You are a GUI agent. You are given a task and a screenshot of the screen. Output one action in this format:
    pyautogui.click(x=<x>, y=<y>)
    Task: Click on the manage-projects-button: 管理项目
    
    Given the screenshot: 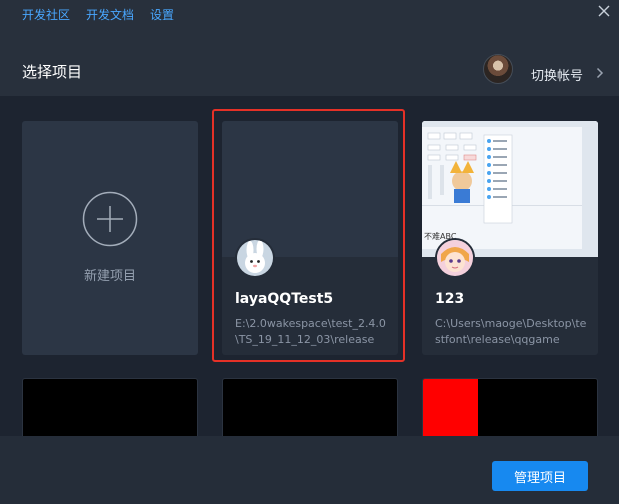 What is the action you would take?
    pyautogui.click(x=540, y=476)
    